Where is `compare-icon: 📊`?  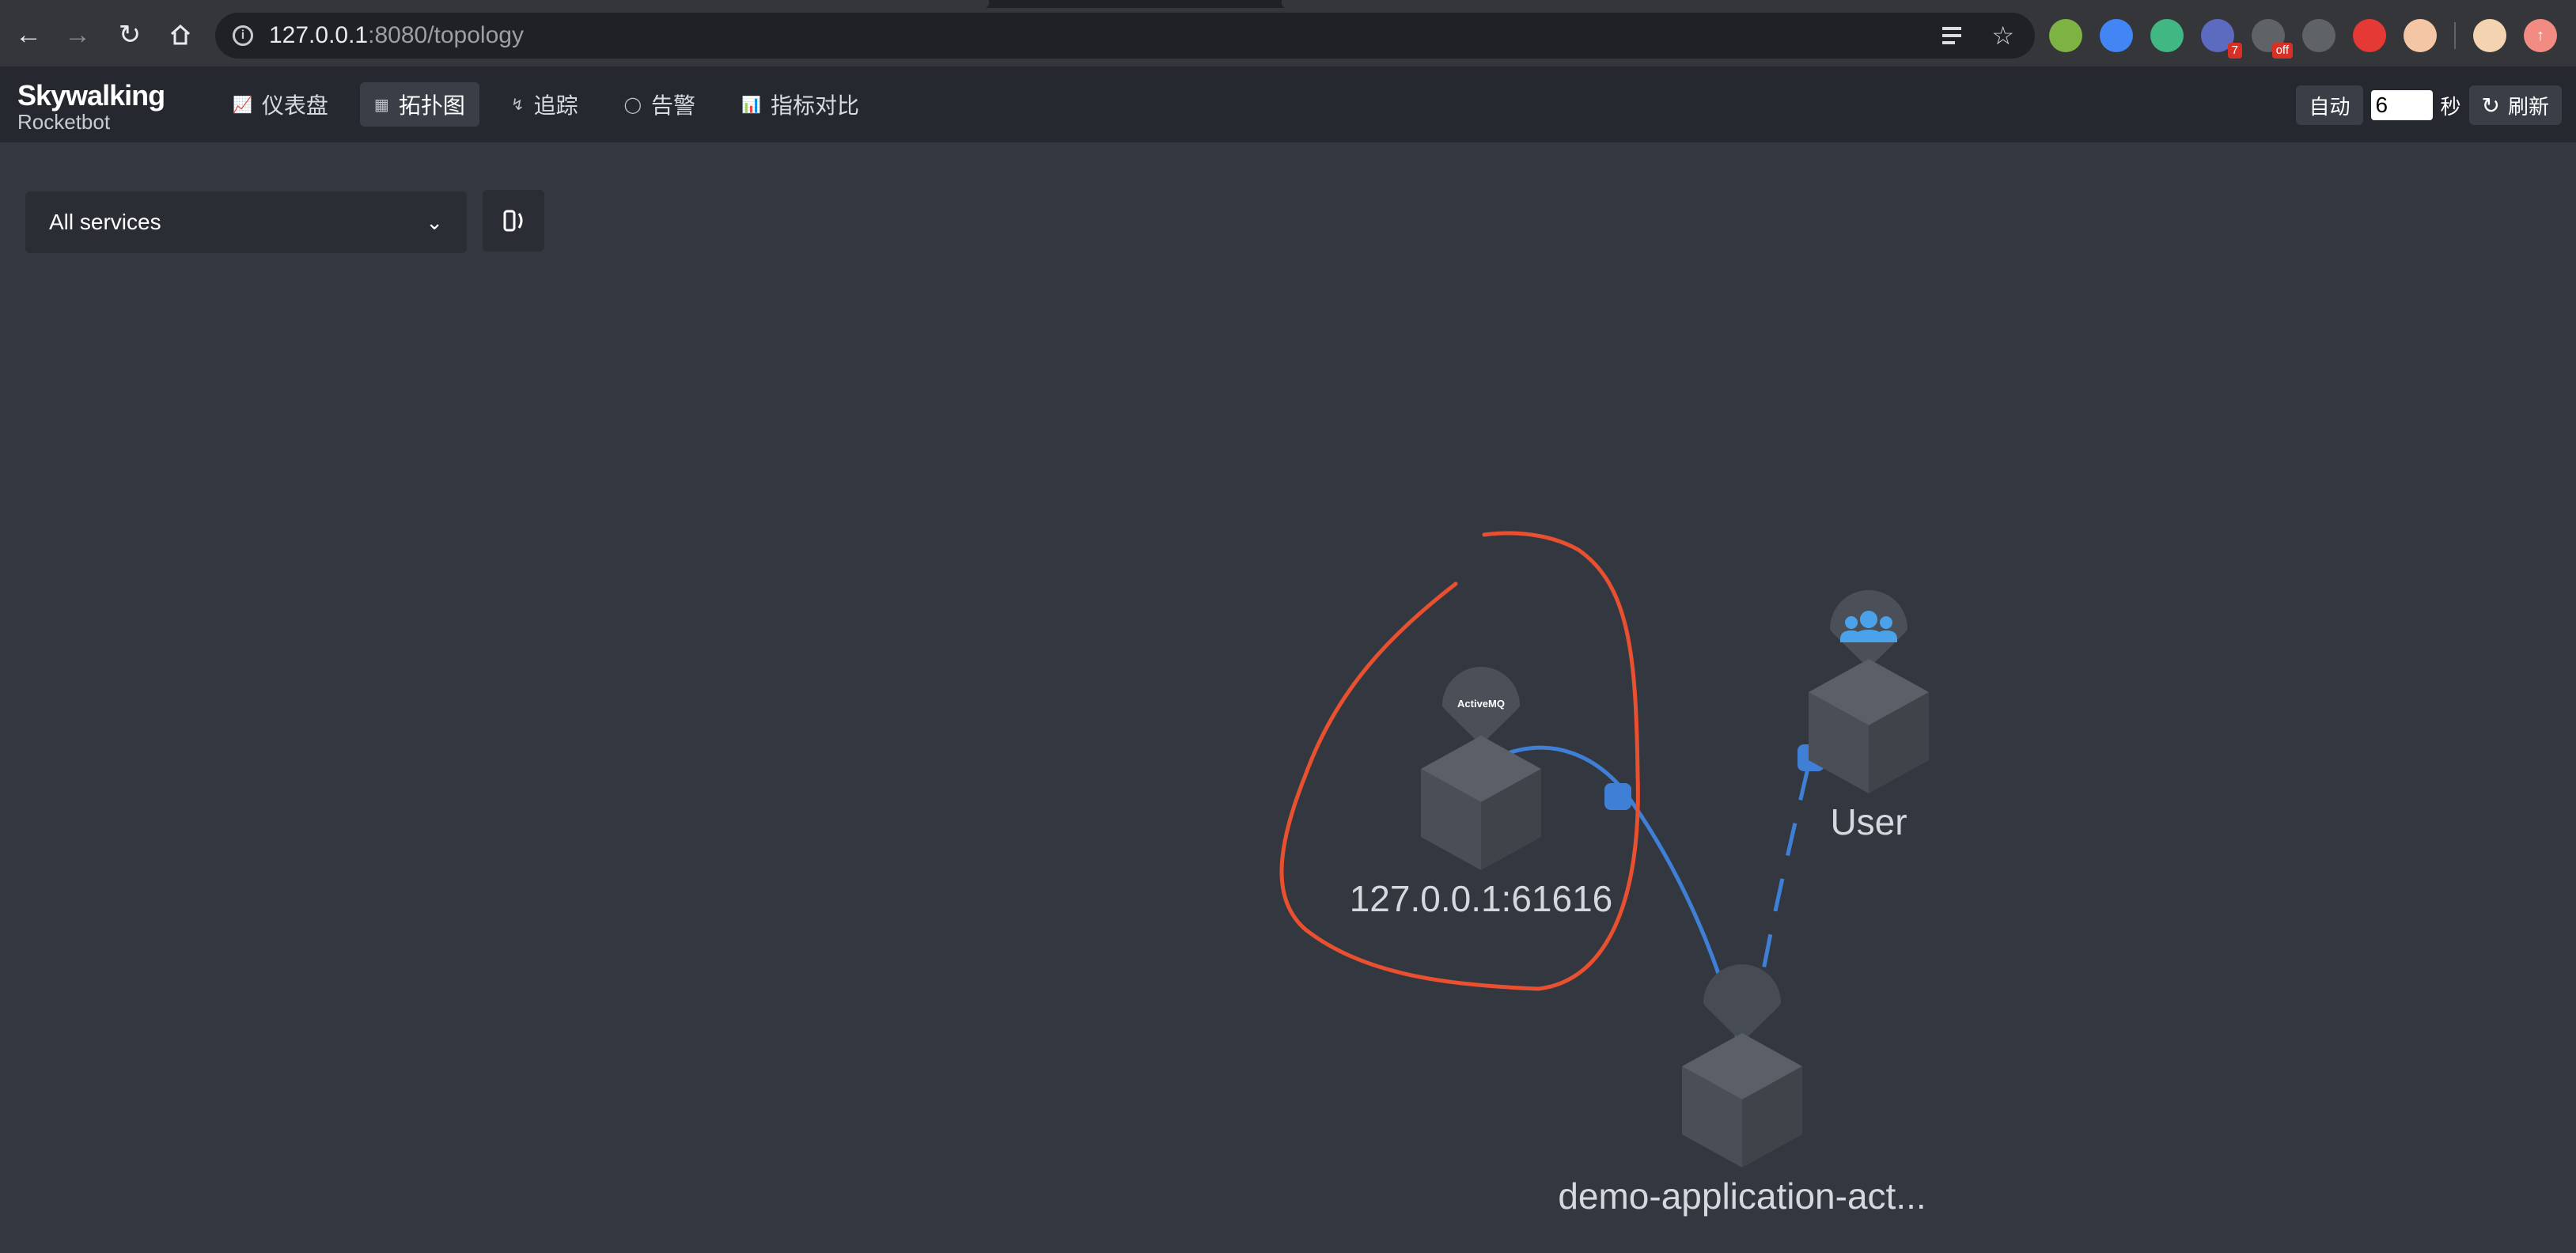
compare-icon: 📊 is located at coordinates (751, 105).